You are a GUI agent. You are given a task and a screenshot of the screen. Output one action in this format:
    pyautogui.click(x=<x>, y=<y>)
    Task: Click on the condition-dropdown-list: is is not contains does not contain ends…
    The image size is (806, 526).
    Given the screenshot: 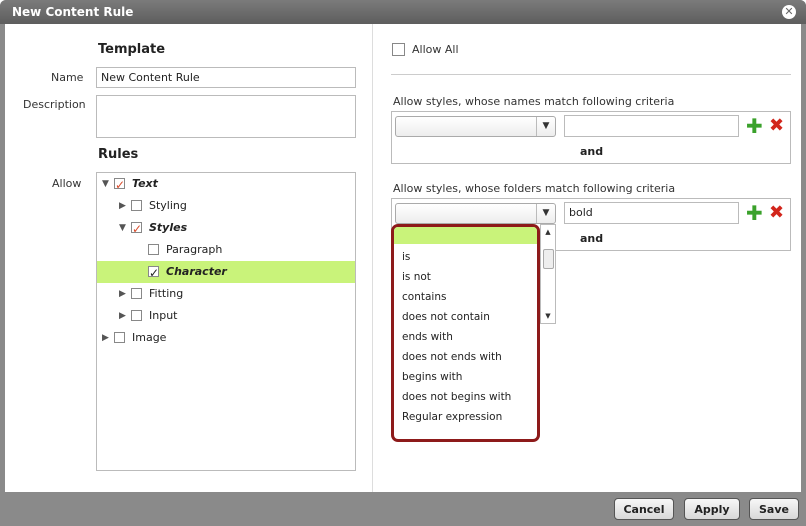 What is the action you would take?
    pyautogui.click(x=465, y=333)
    